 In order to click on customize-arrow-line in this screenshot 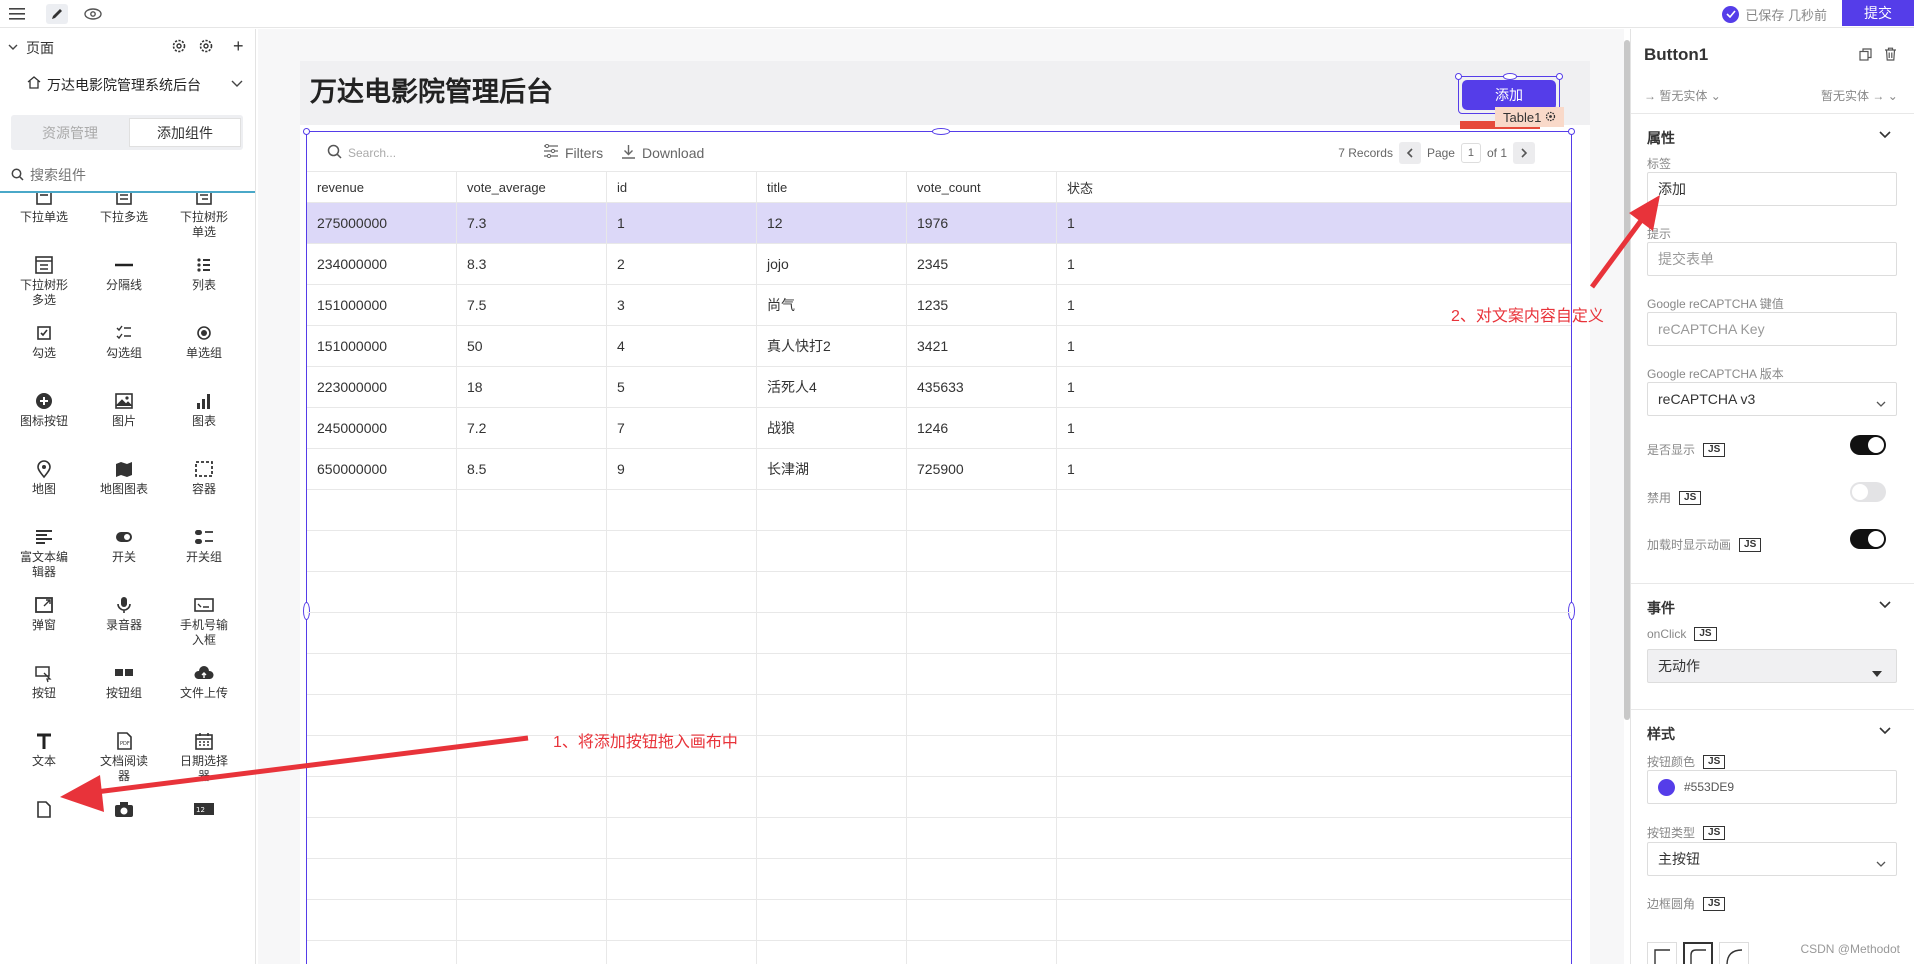, I will do `click(1617, 252)`.